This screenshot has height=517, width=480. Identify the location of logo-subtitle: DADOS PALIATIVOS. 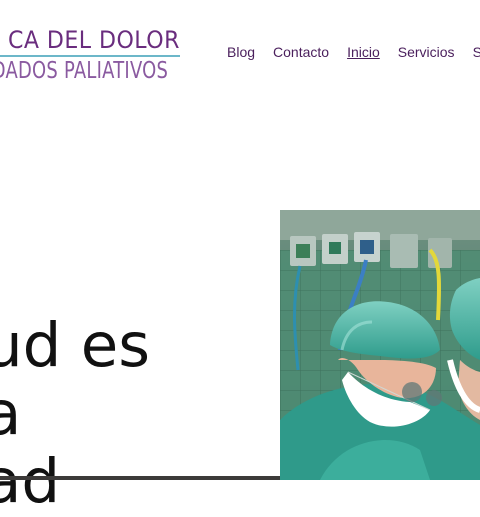
(84, 71).